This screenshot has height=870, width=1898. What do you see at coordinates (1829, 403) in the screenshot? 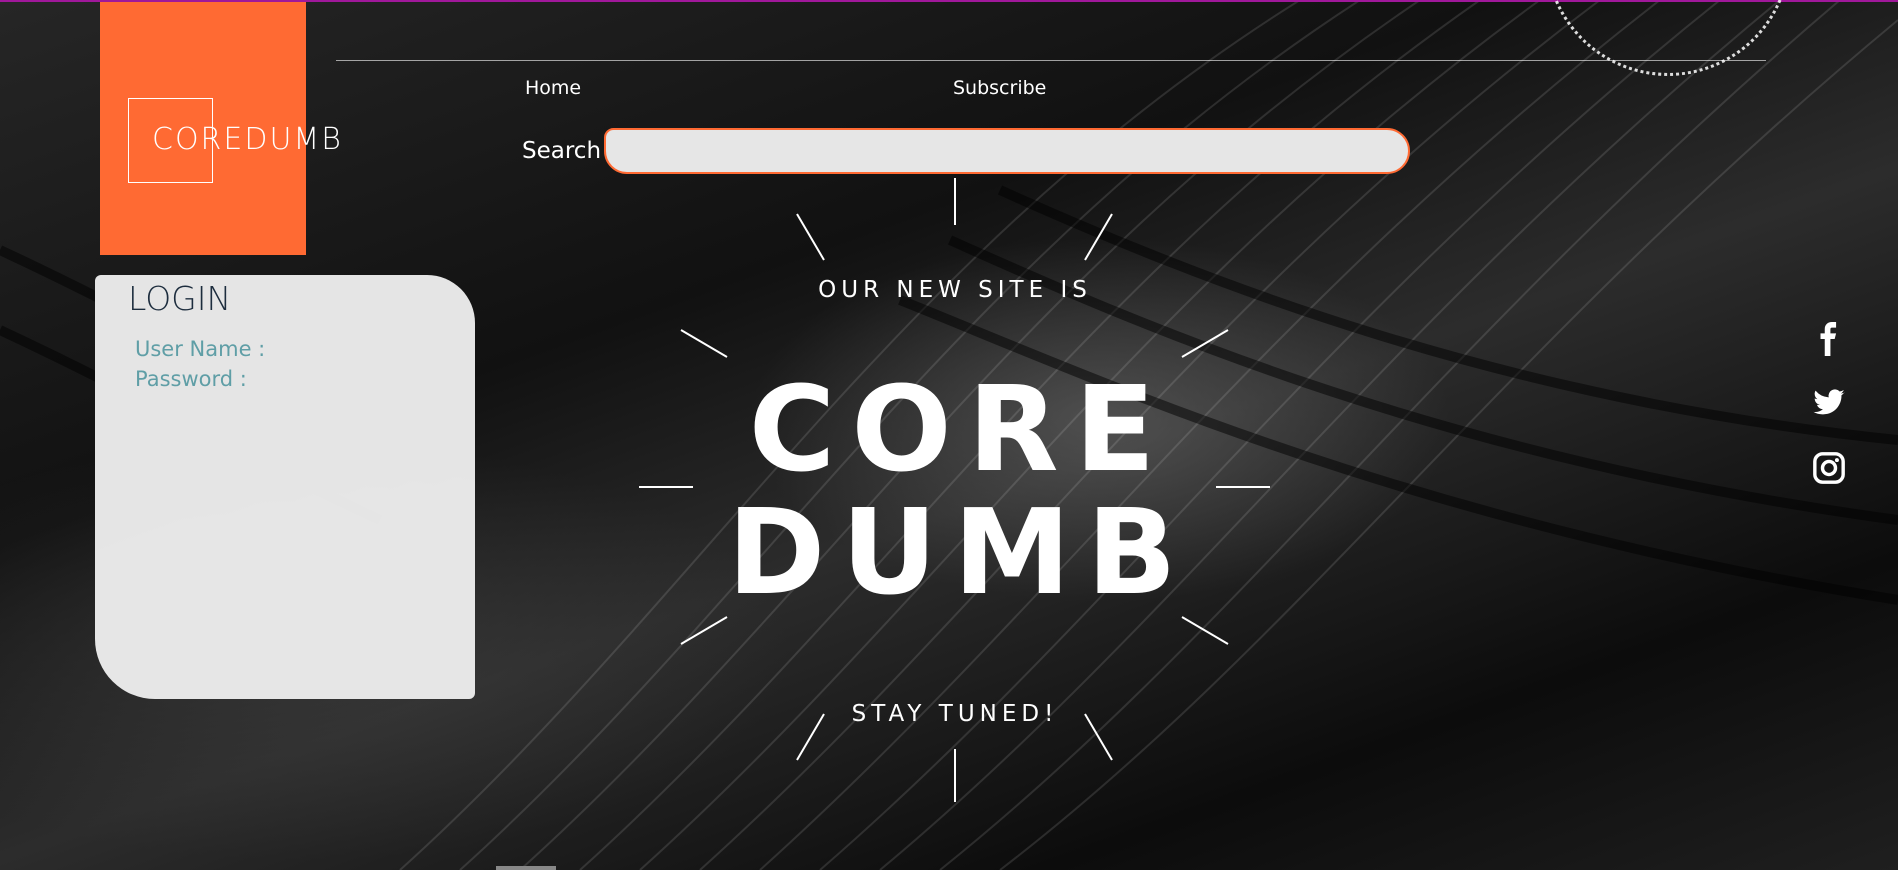
I see `twitter-icon` at bounding box center [1829, 403].